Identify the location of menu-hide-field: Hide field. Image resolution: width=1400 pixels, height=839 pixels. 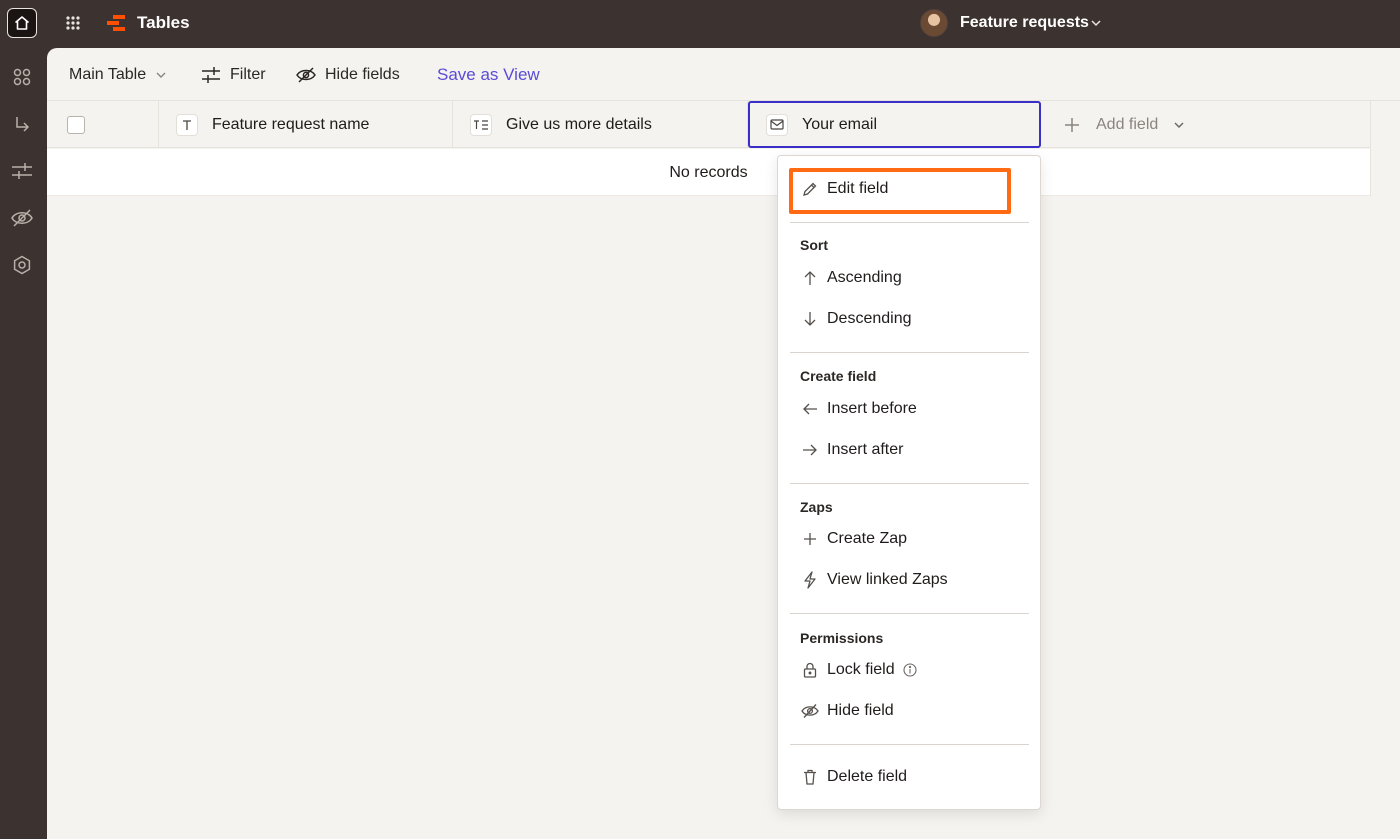
(847, 711).